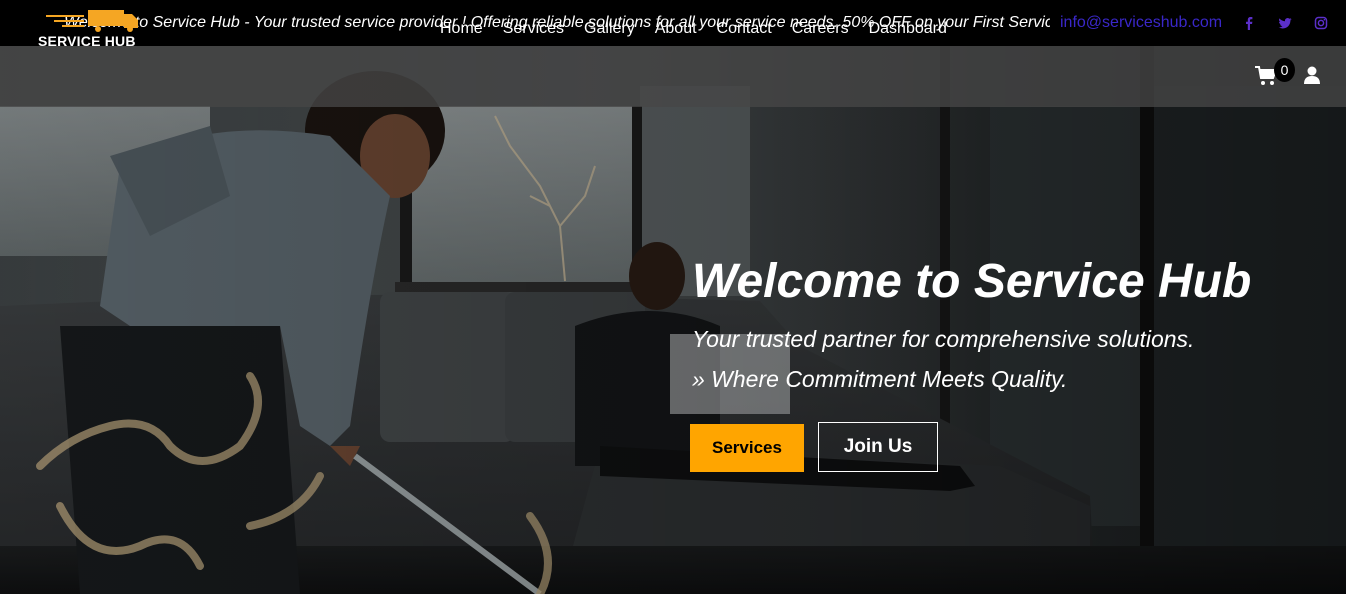 The width and height of the screenshot is (1346, 594). I want to click on main-navbar, so click(673, 76).